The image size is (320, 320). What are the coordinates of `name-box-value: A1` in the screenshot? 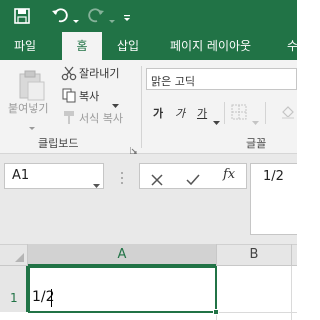 It's located at (21, 175).